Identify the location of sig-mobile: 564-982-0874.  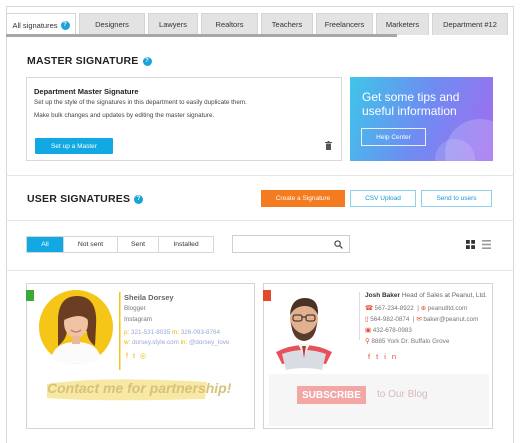
(390, 319).